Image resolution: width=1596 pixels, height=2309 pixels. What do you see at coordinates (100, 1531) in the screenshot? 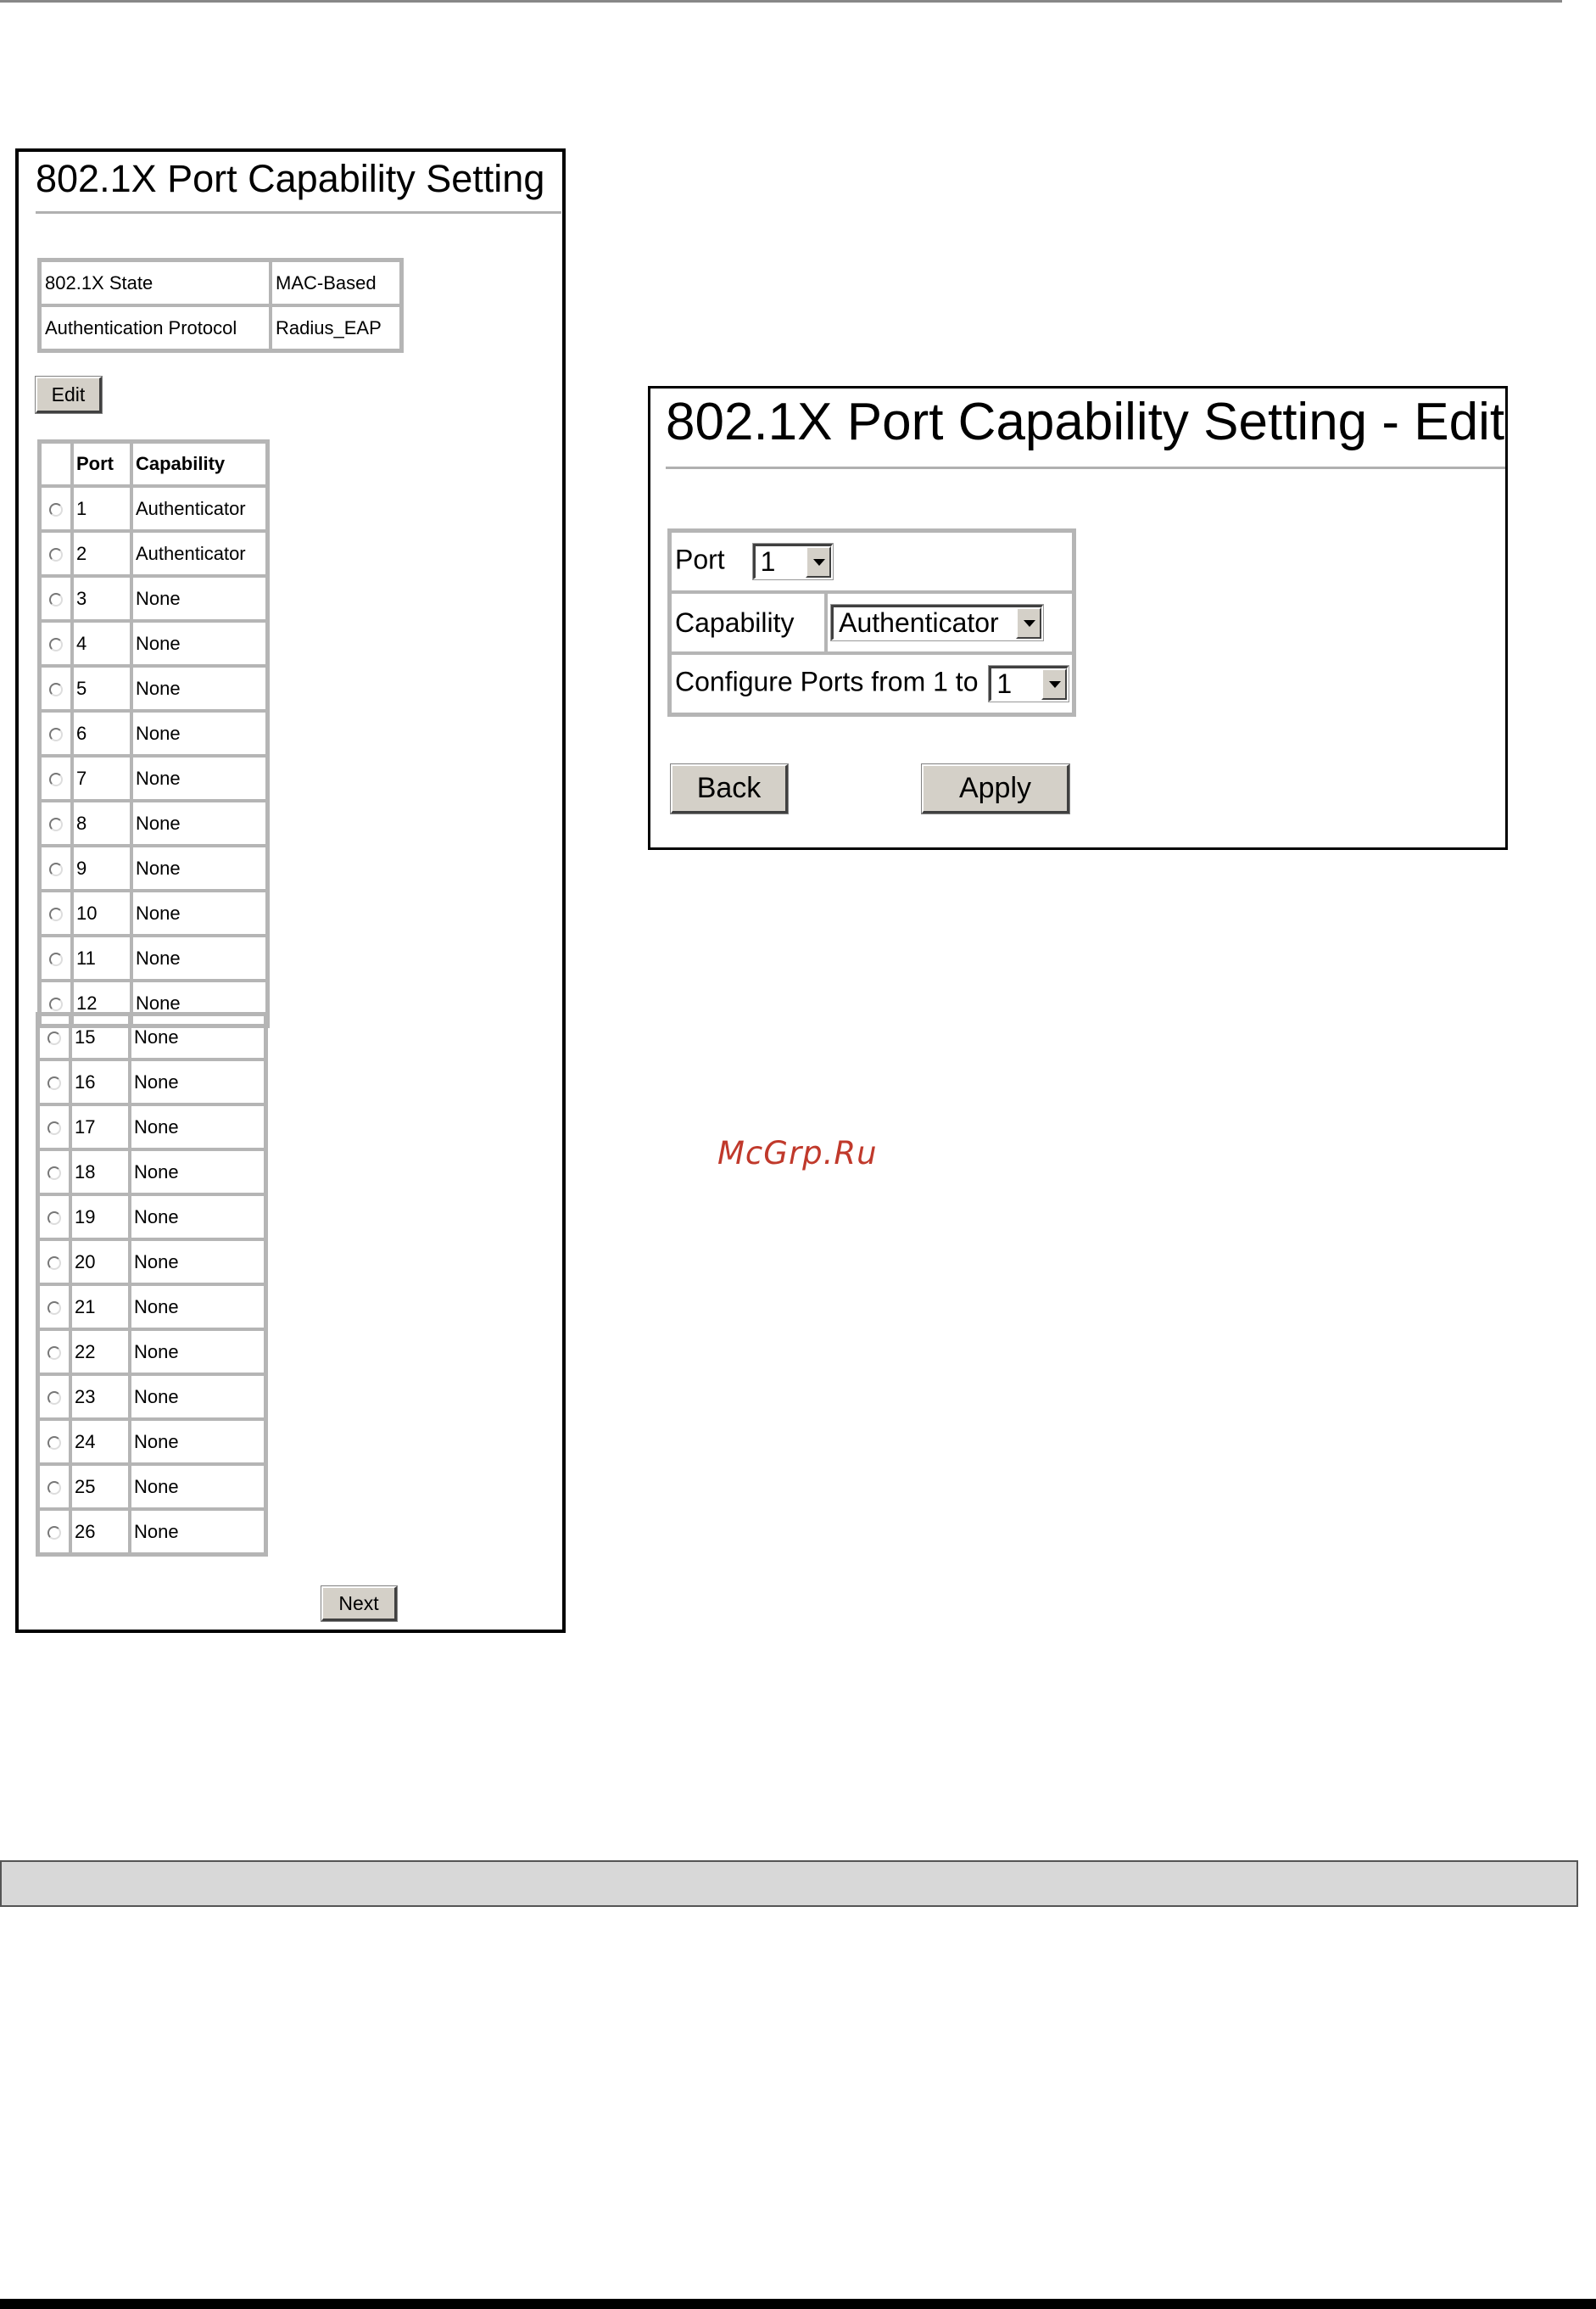
I see `port-cell: 26` at bounding box center [100, 1531].